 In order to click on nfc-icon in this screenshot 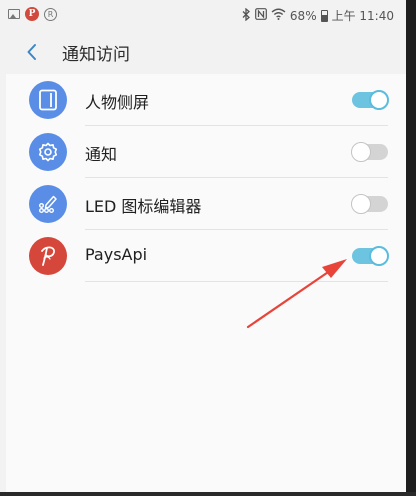, I will do `click(261, 15)`.